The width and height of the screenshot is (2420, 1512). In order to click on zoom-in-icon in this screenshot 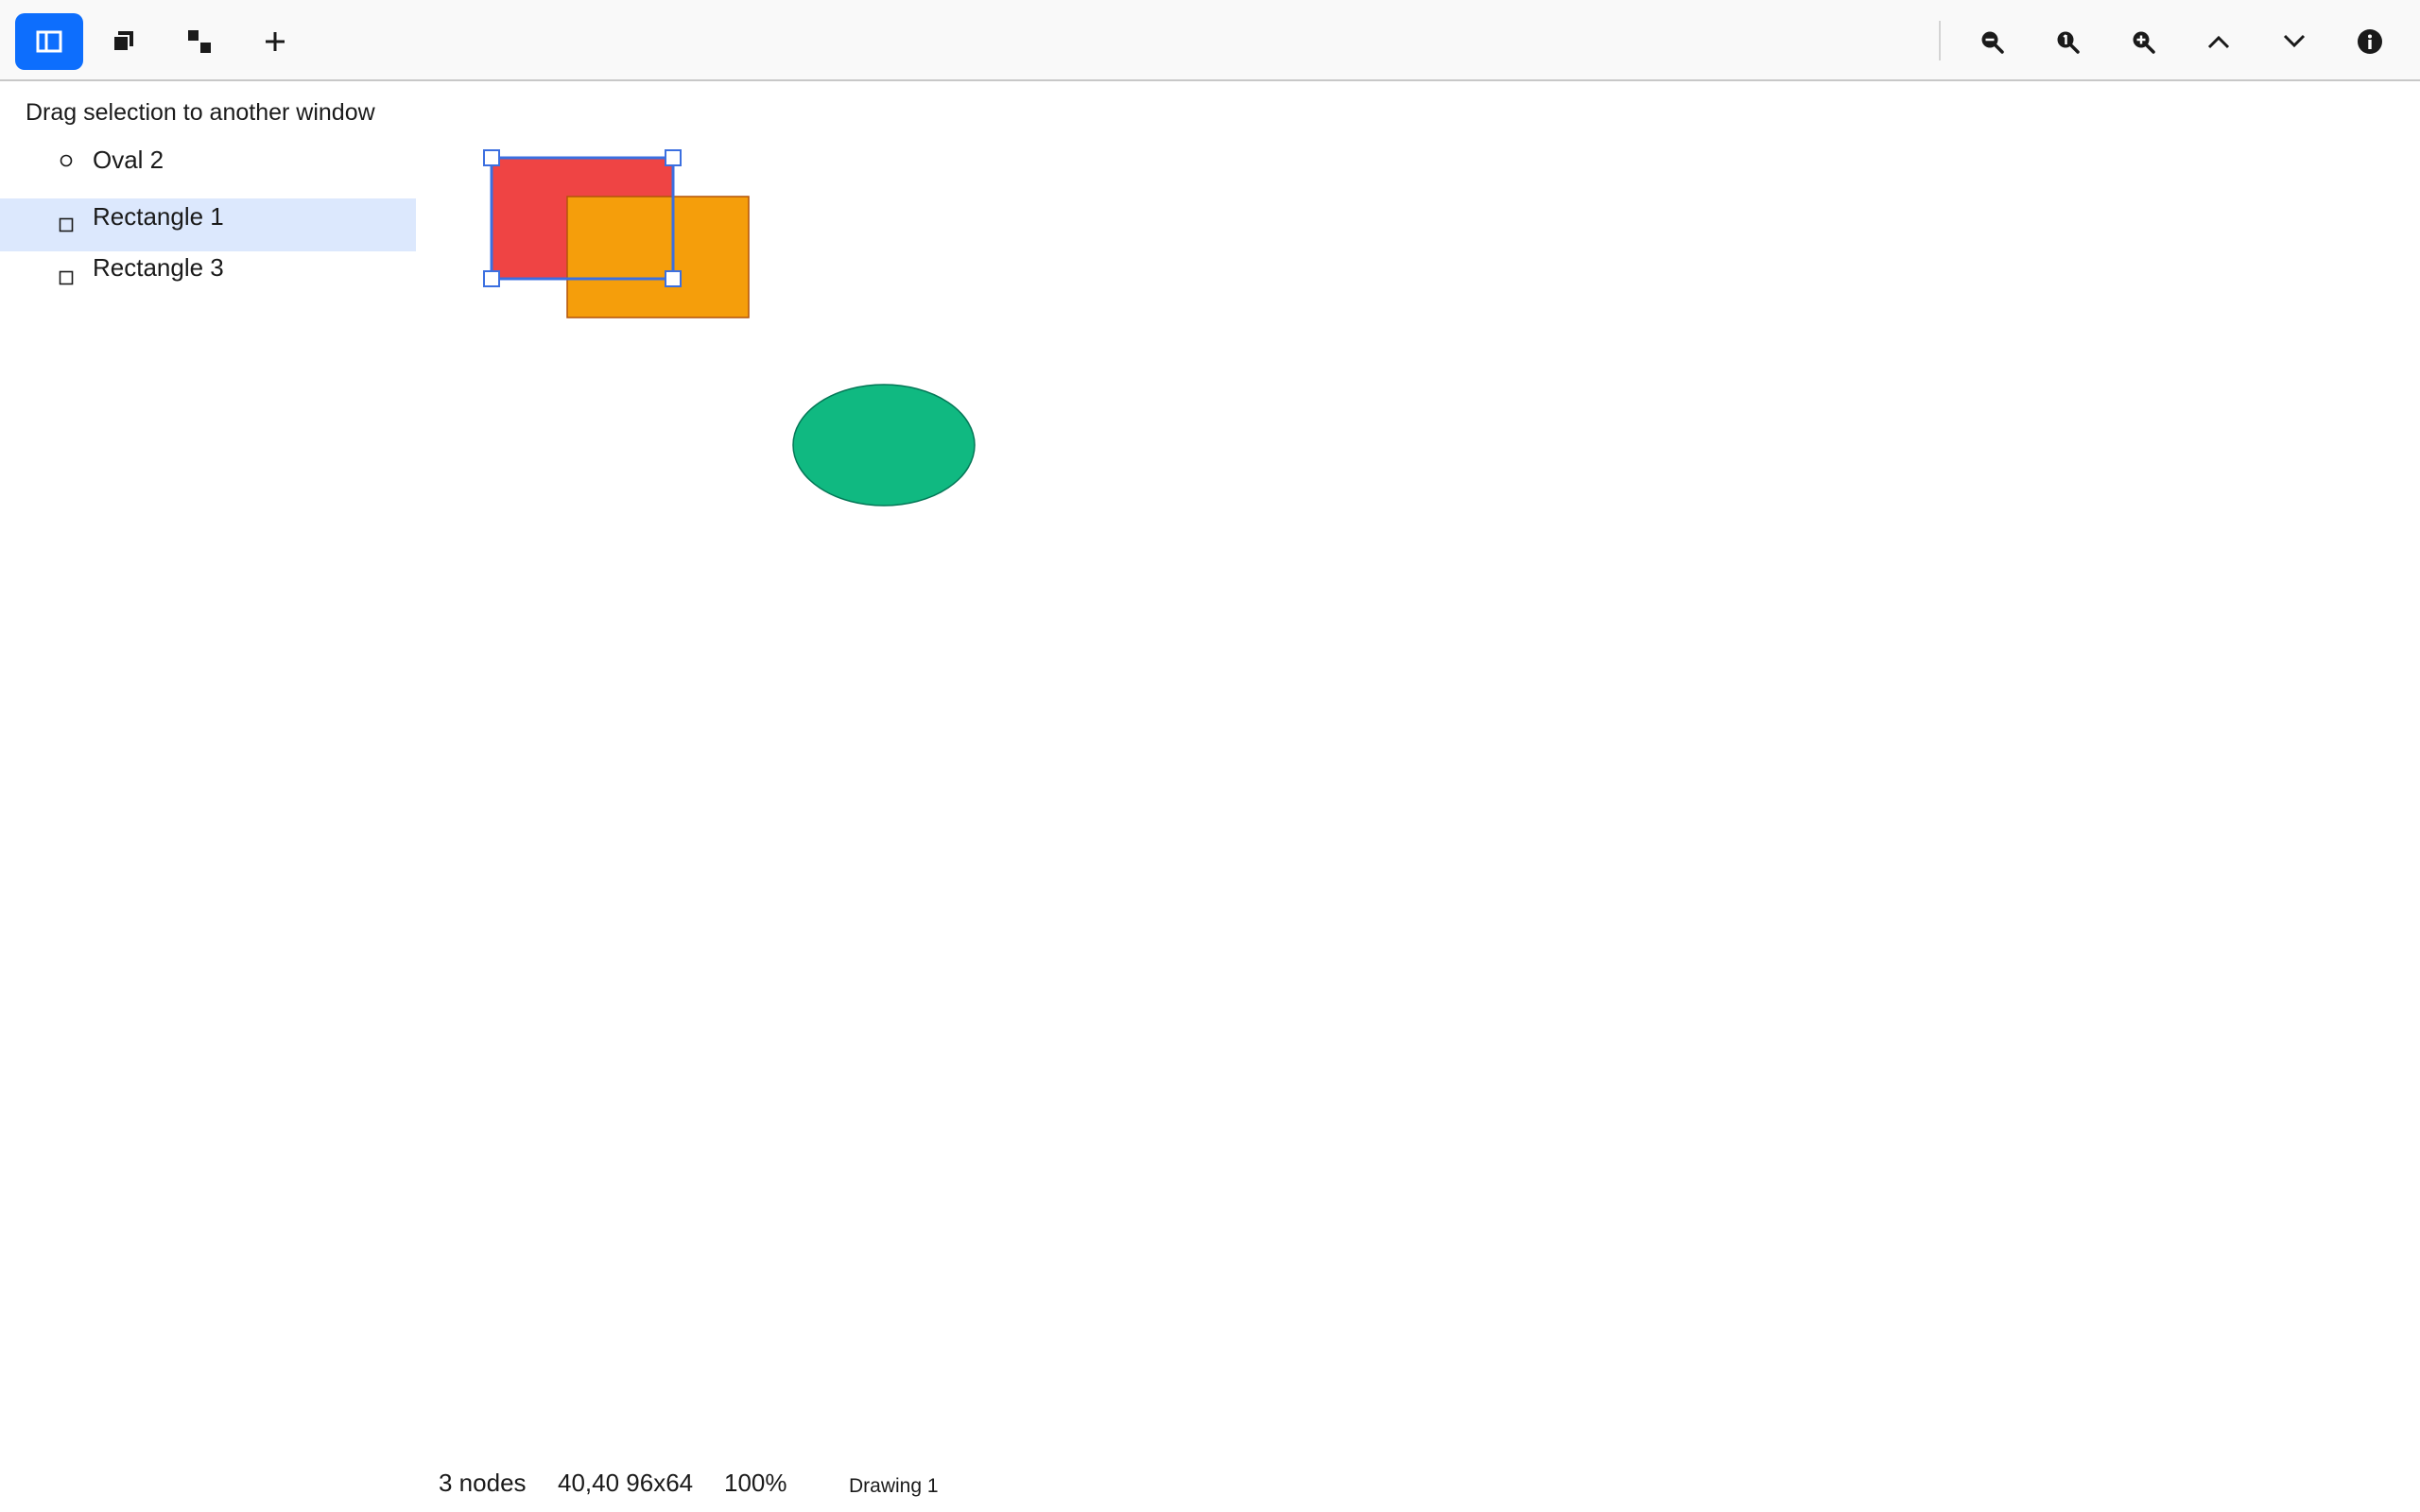, I will do `click(2143, 41)`.